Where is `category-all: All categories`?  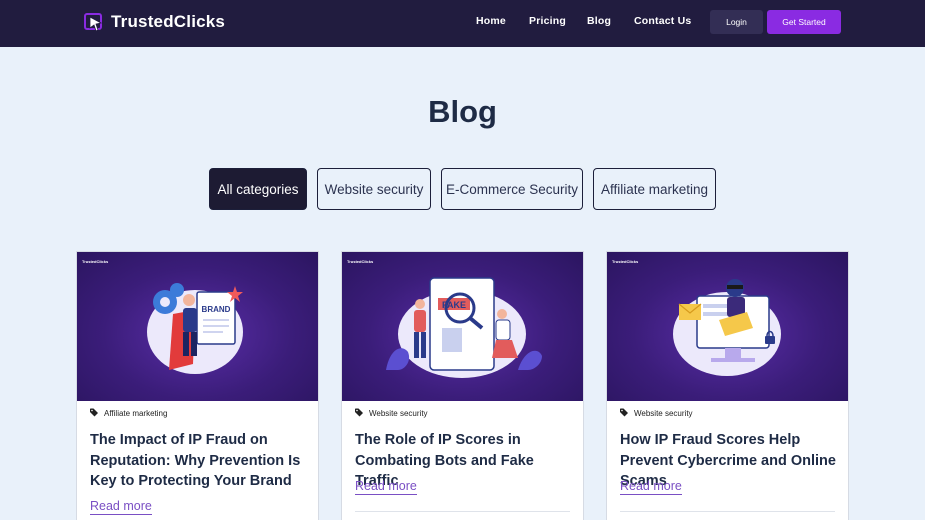 category-all: All categories is located at coordinates (258, 189).